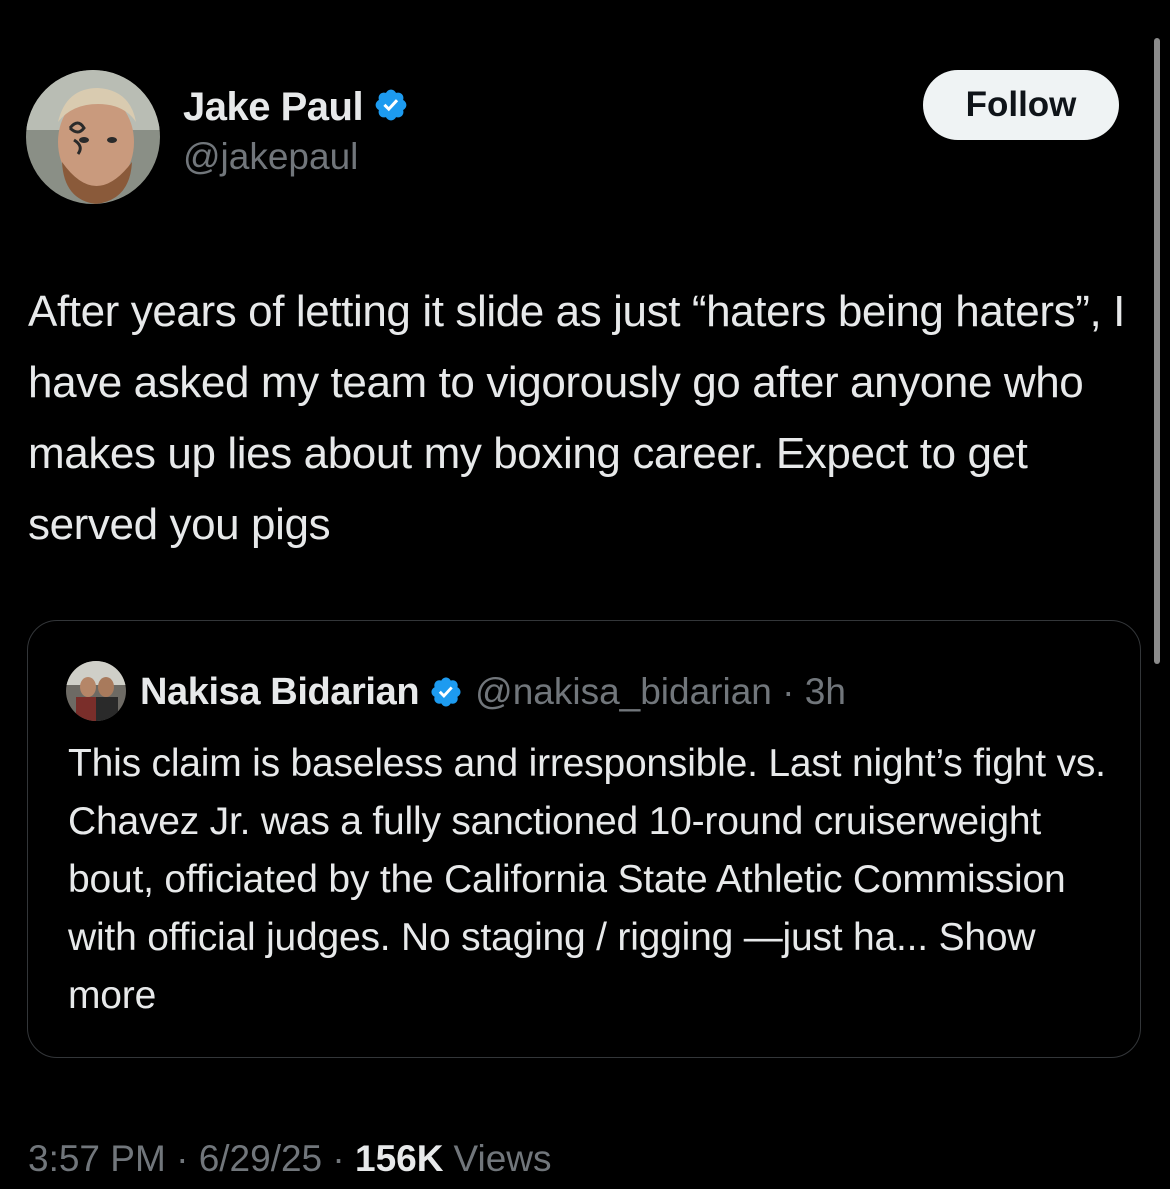  What do you see at coordinates (1021, 105) in the screenshot?
I see `follow-button: Follow` at bounding box center [1021, 105].